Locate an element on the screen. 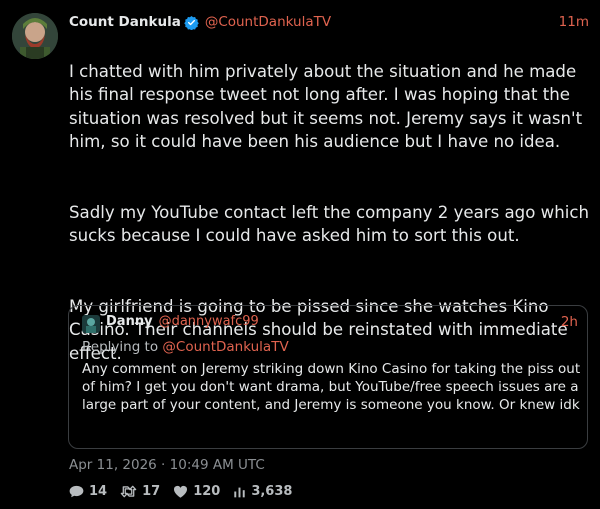 This screenshot has height=509, width=600. quote-author-name: Danny is located at coordinates (129, 321).